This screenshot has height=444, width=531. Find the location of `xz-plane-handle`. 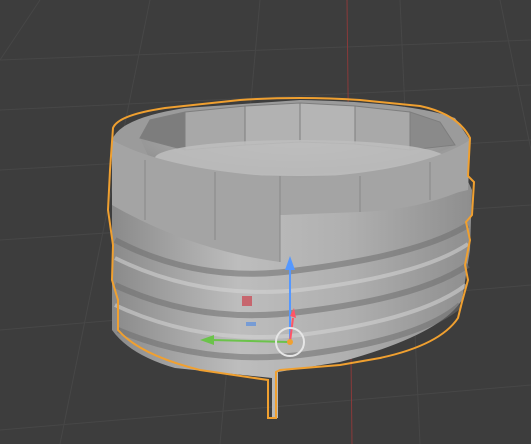

xz-plane-handle is located at coordinates (247, 301).